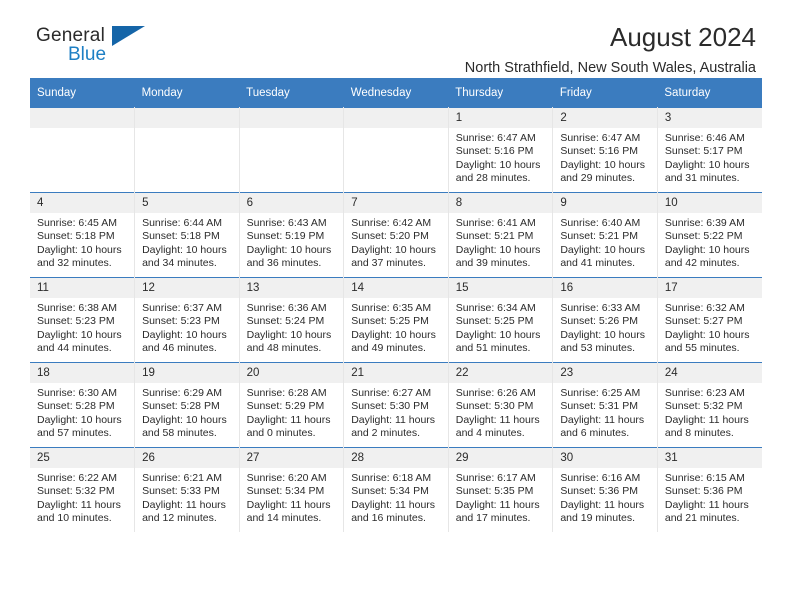  I want to click on sunrise-text: Sunrise: 6:40 AM, so click(600, 223).